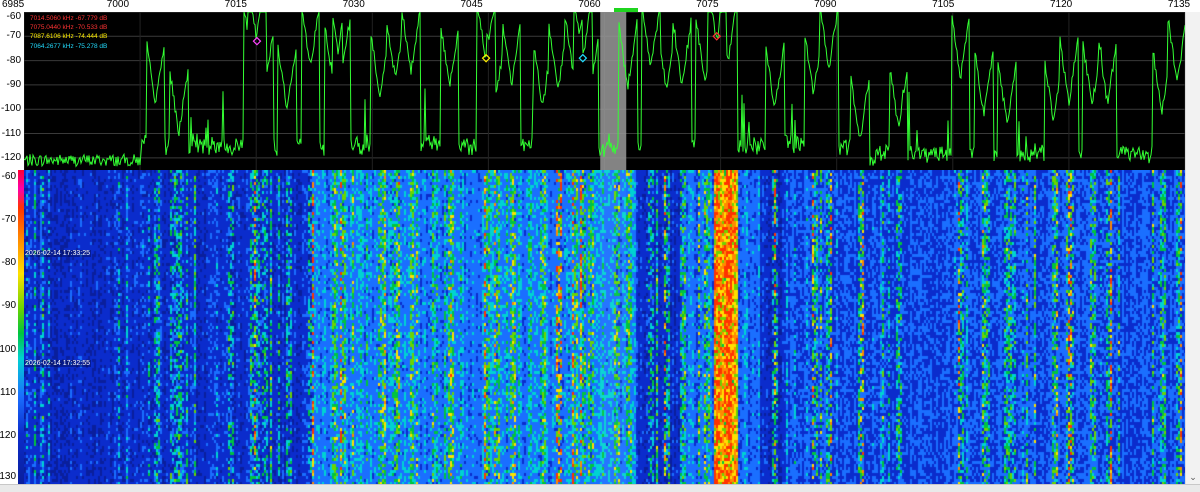  Describe the element at coordinates (1192, 248) in the screenshot. I see `vertical-scrollbar: ⌄` at that location.